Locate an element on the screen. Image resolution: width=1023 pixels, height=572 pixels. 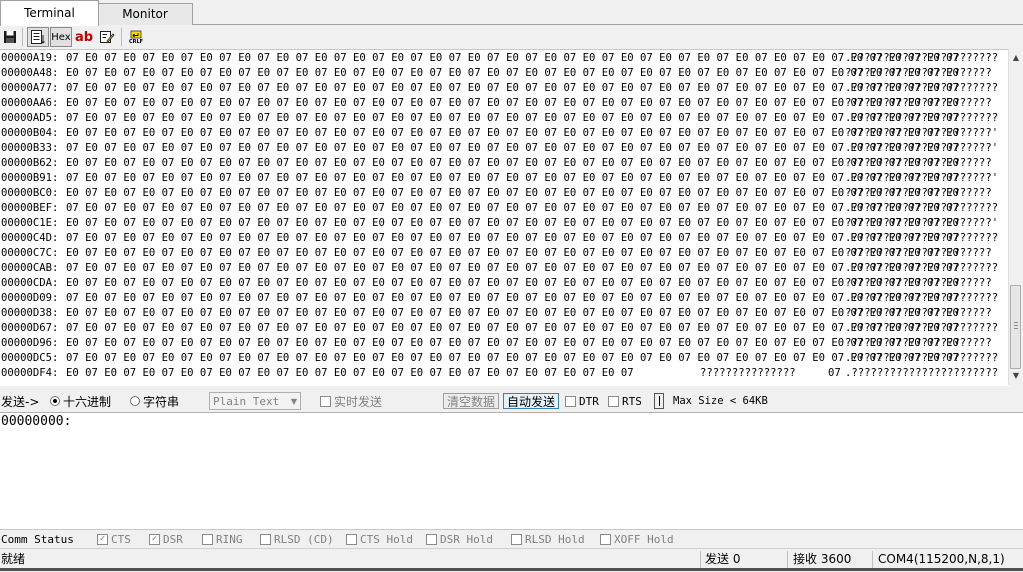
dtr-checkbox: DTR is located at coordinates (582, 401).